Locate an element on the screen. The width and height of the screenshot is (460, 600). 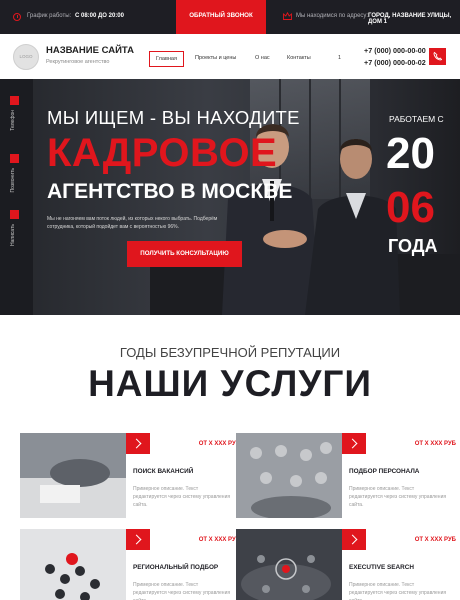
hours-value: С 08:00 ДО 20:00 is located at coordinates (99, 16).